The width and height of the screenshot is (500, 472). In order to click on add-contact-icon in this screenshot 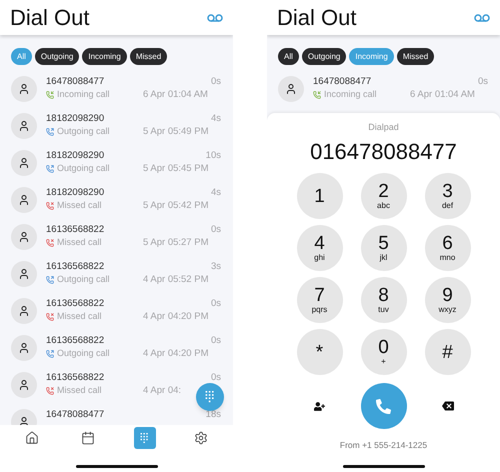, I will do `click(319, 406)`.